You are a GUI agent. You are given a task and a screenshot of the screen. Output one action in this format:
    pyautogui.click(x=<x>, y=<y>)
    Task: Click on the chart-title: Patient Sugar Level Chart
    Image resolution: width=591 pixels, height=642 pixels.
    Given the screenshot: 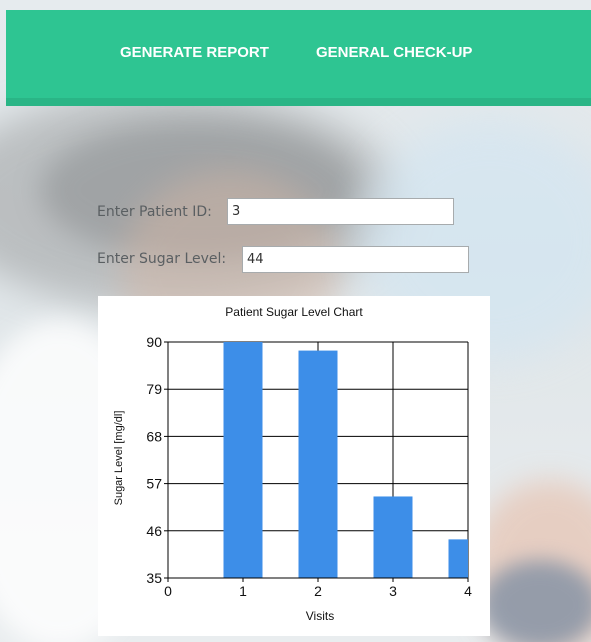 What is the action you would take?
    pyautogui.click(x=294, y=312)
    